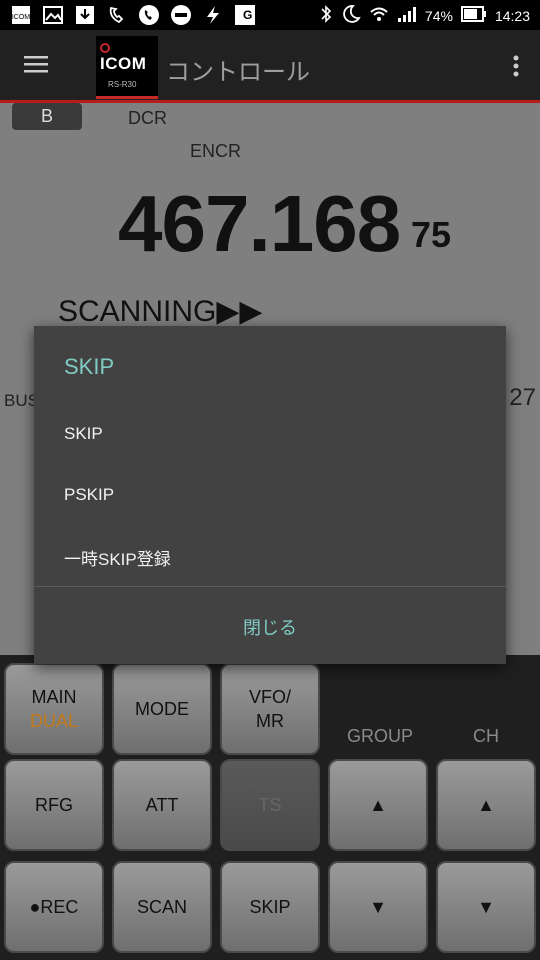 The height and width of the screenshot is (960, 540). I want to click on rfg-label: RFG, so click(54, 805).